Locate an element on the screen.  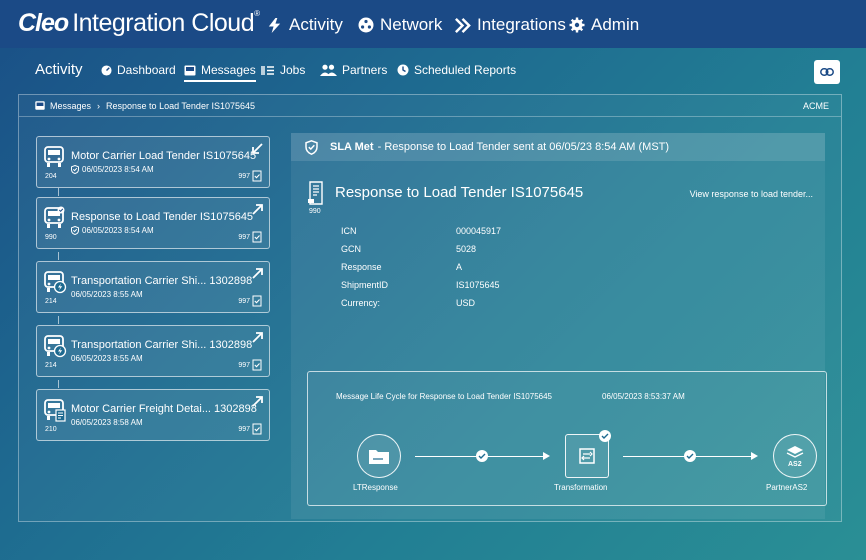
tab-dashboard: Dashboard is located at coordinates (138, 70).